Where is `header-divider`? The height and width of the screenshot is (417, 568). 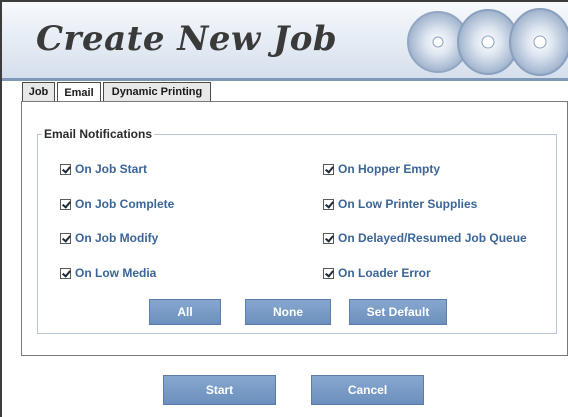
header-divider is located at coordinates (285, 79).